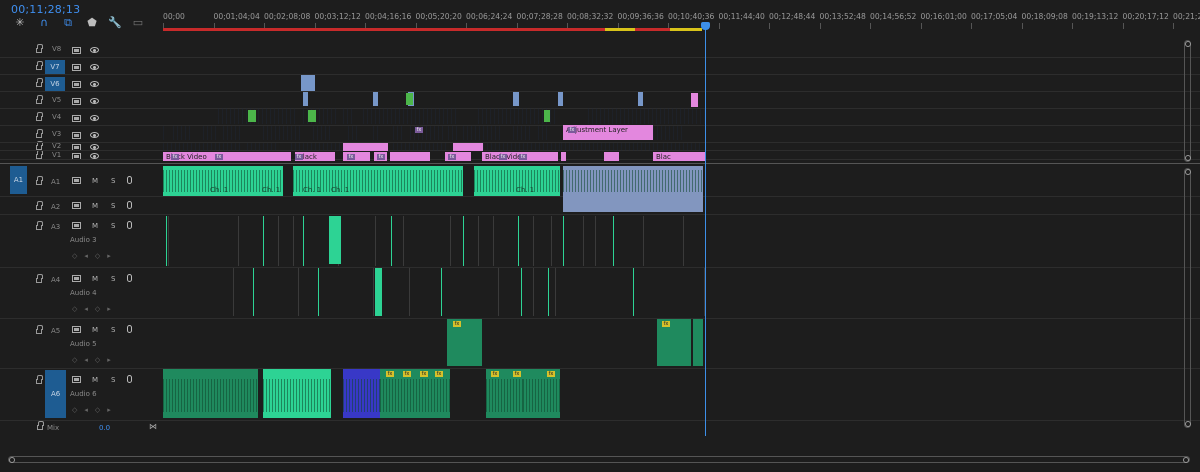 This screenshot has height=472, width=1200. I want to click on video-clip-v6, so click(308, 83).